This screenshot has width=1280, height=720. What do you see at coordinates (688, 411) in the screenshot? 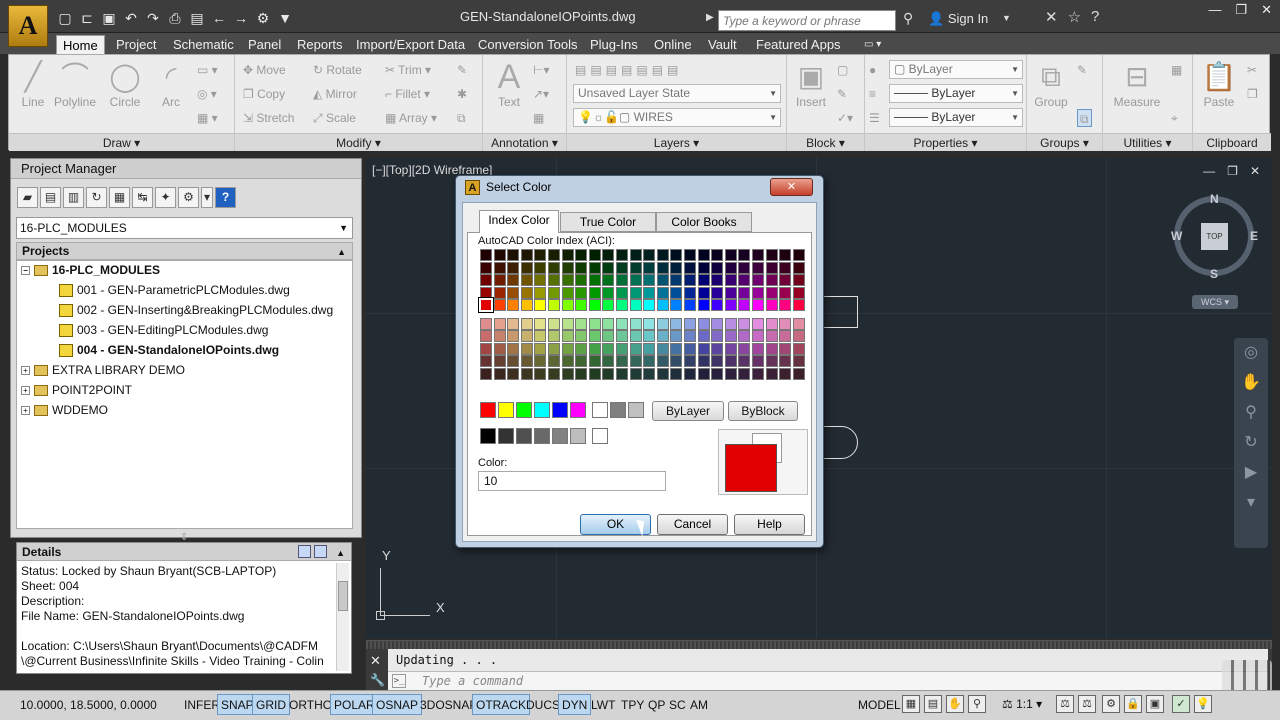
I see `bylayer-button: ByLayer` at bounding box center [688, 411].